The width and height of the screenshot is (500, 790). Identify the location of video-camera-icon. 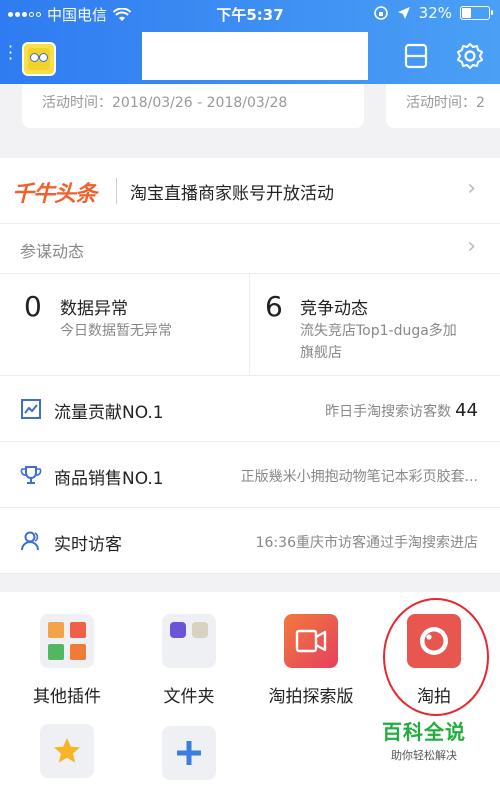
(311, 641).